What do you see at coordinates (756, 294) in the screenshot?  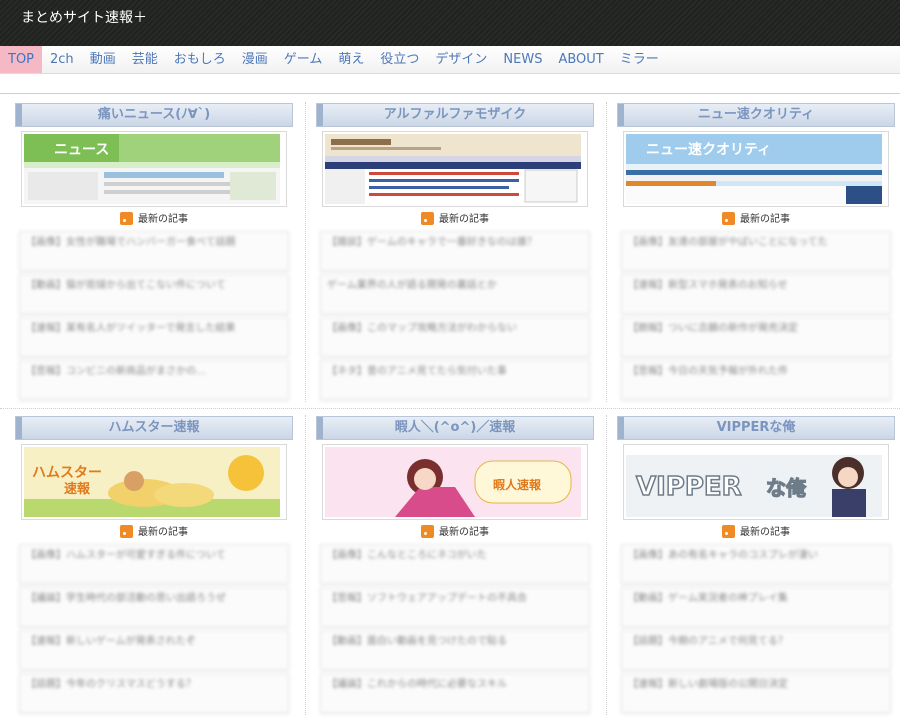 I see `article-item: 【速報】新型スマホ発表のお知らせ` at bounding box center [756, 294].